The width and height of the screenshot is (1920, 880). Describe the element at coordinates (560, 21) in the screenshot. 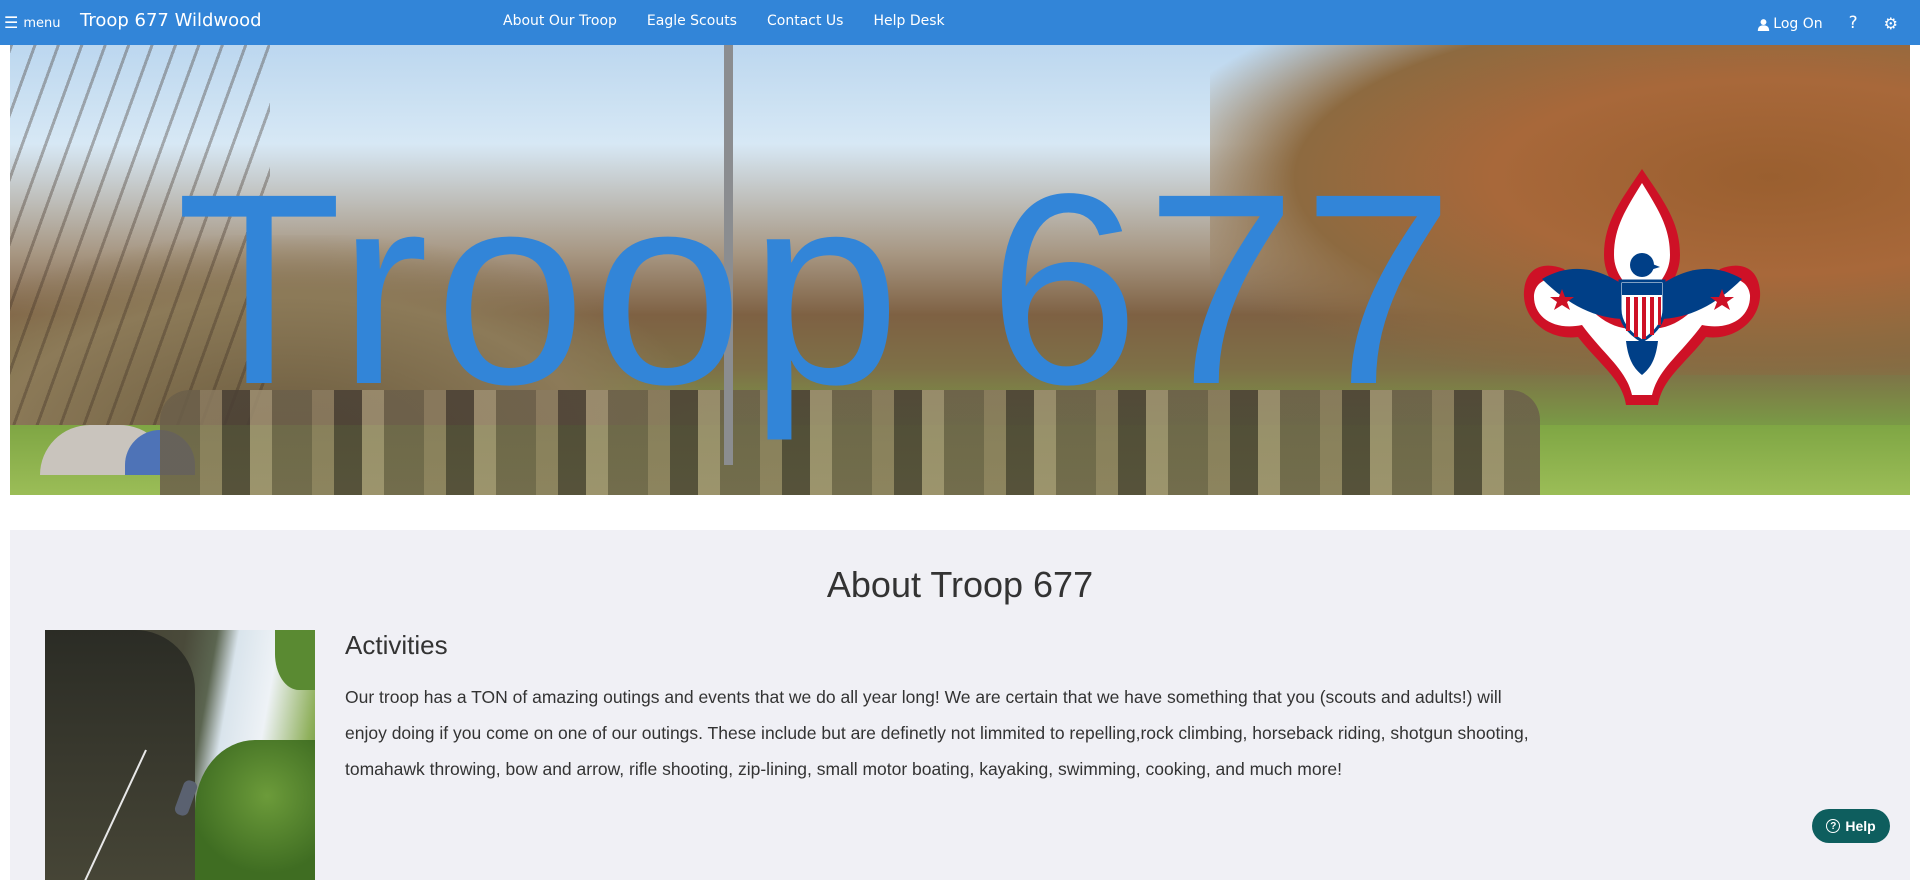

I see `nav-link-about: About Our Troop` at that location.